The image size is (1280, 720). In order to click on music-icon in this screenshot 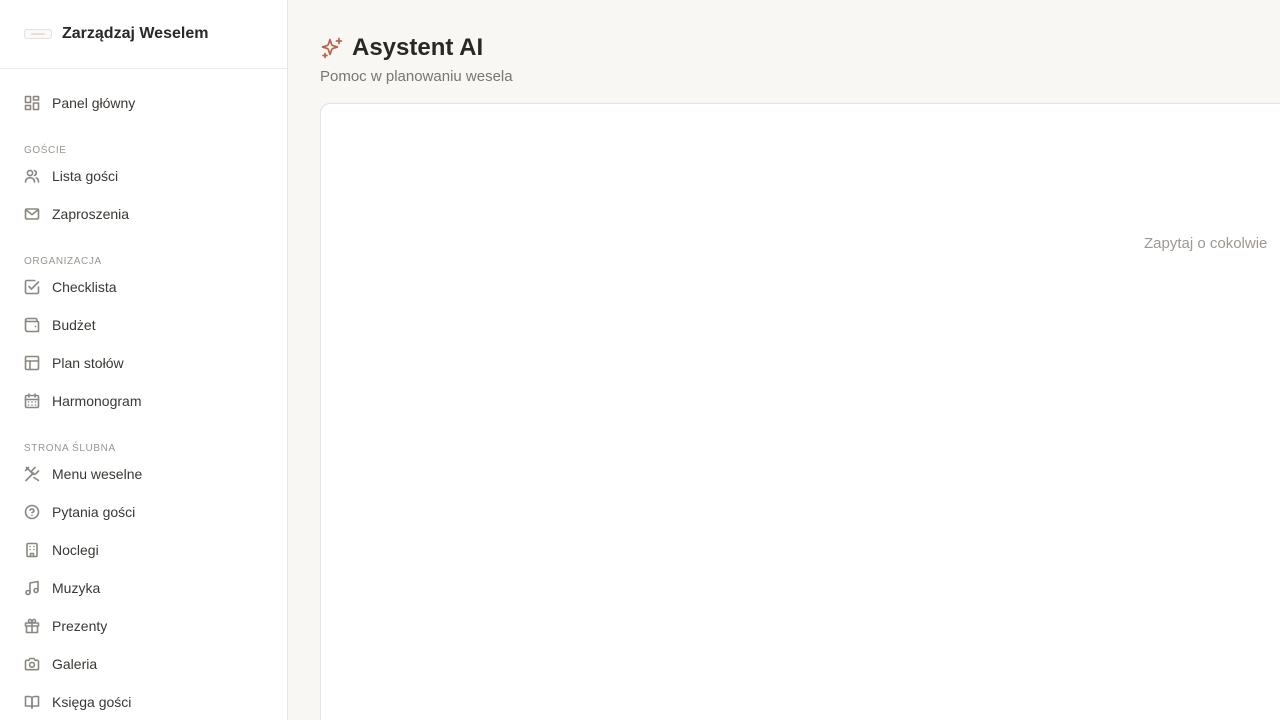, I will do `click(32, 588)`.